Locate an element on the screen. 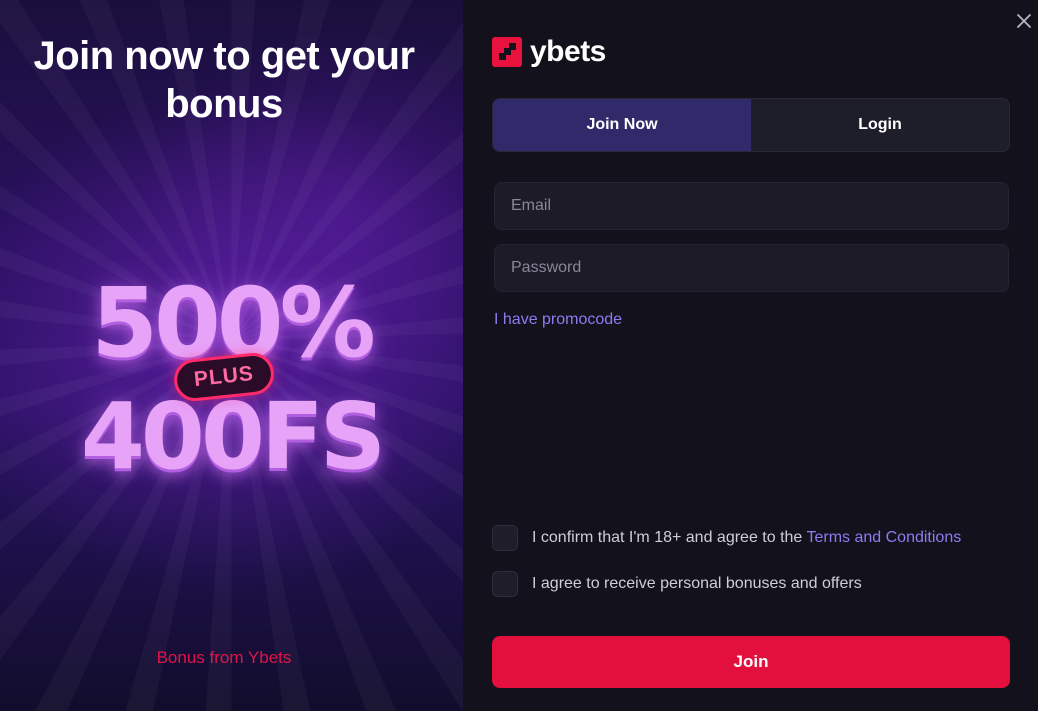  password-field is located at coordinates (751, 268).